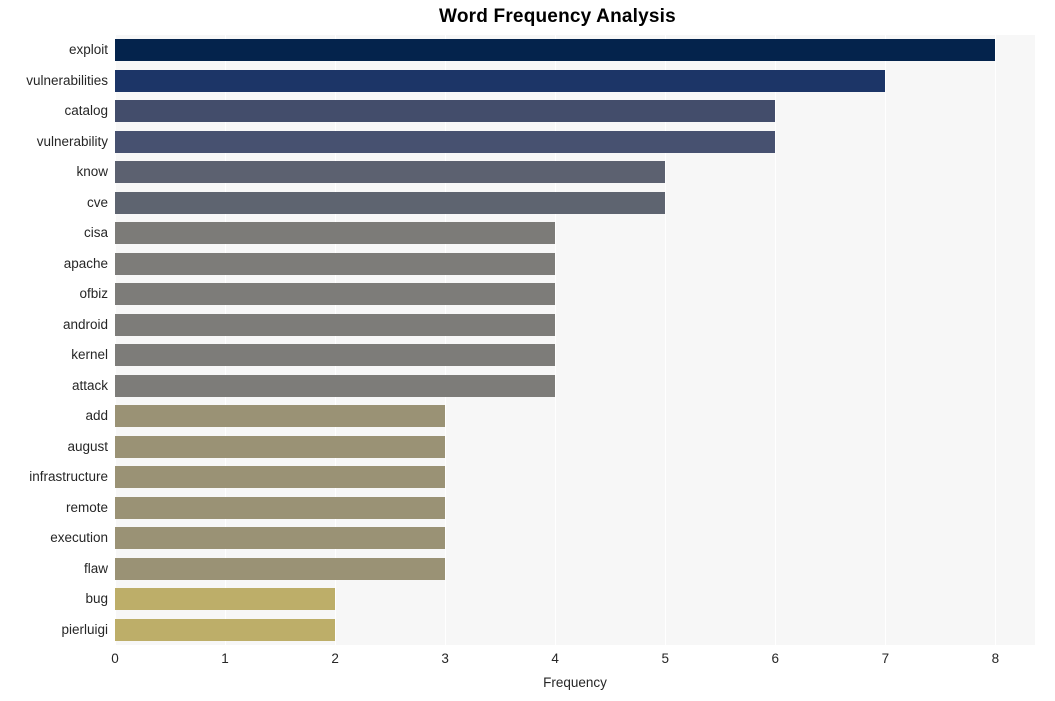 This screenshot has width=1055, height=701. I want to click on bar-august, so click(280, 446).